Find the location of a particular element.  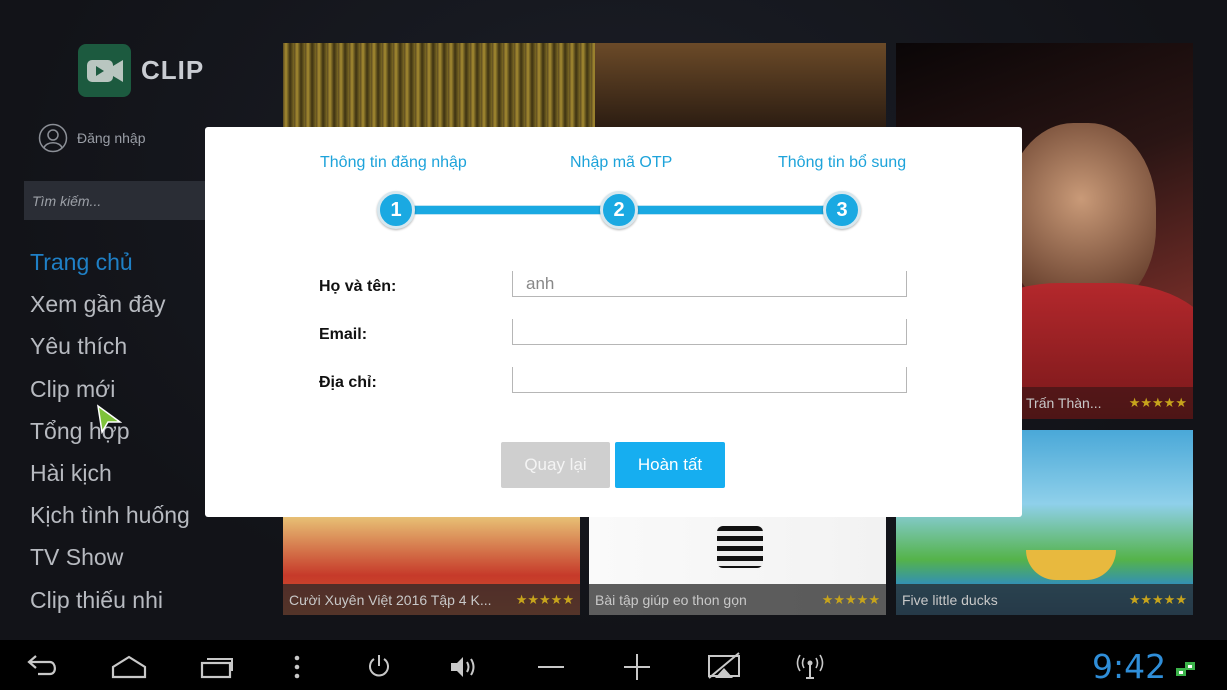

volume-icon is located at coordinates (464, 667).